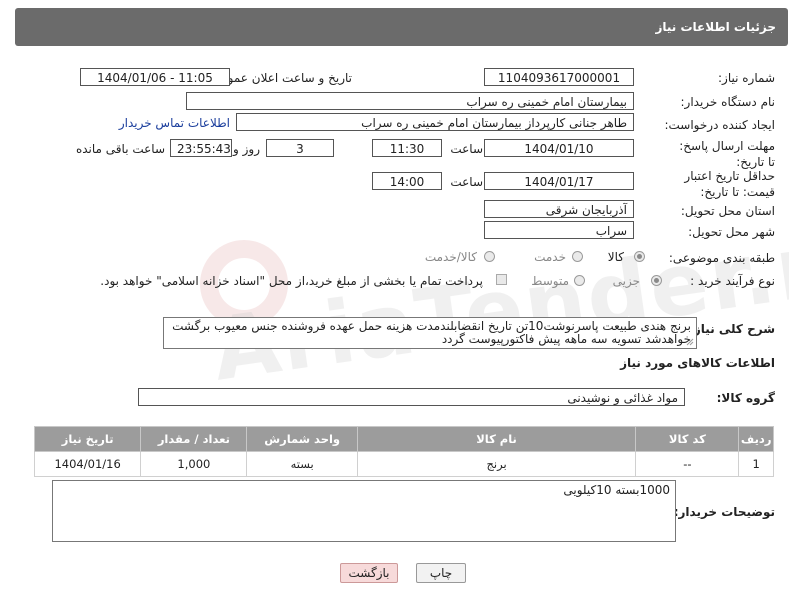 The image size is (789, 598). Describe the element at coordinates (719, 125) in the screenshot. I see `requester-label: ایجاد کننده درخواست:` at that location.